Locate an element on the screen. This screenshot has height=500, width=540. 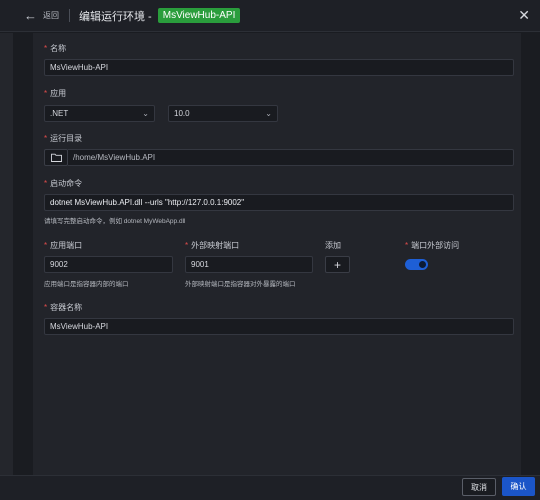
close-icon: ✕ is located at coordinates (524, 15).